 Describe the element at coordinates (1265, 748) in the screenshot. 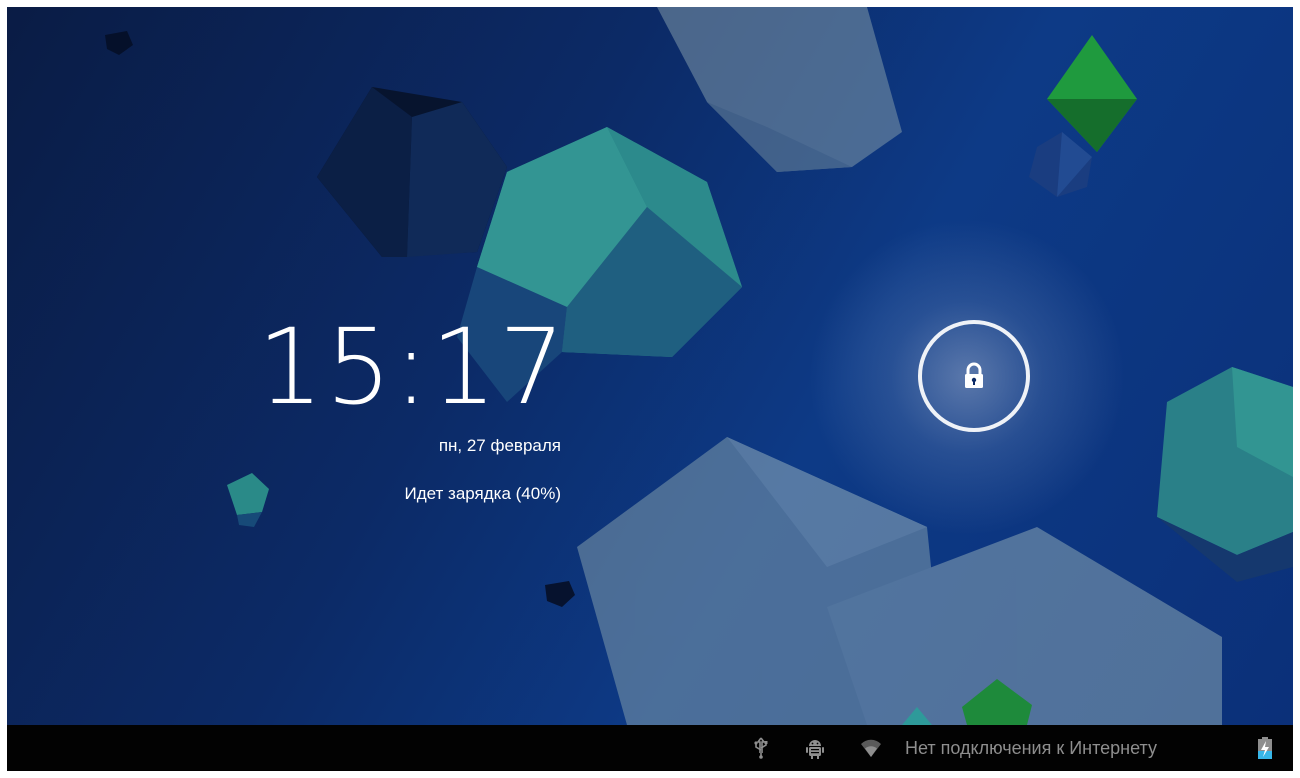

I see `battery-charging-icon` at that location.